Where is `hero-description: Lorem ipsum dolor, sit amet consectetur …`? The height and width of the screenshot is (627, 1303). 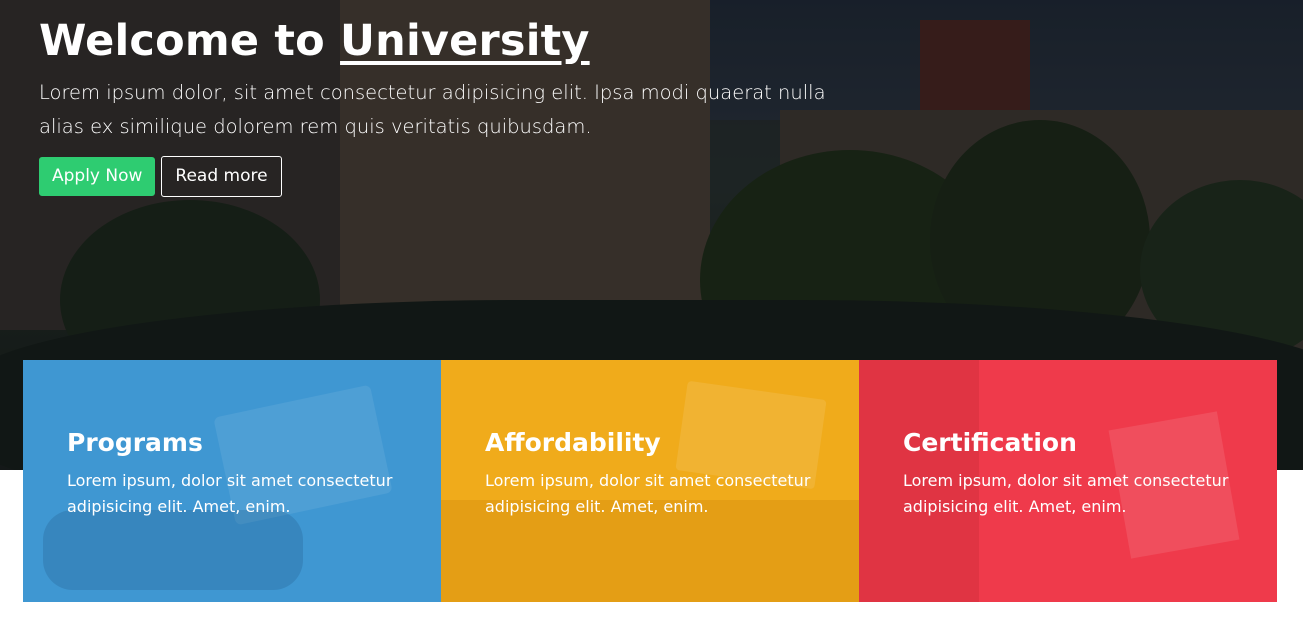 hero-description: Lorem ipsum dolor, sit amet consectetur … is located at coordinates (432, 109).